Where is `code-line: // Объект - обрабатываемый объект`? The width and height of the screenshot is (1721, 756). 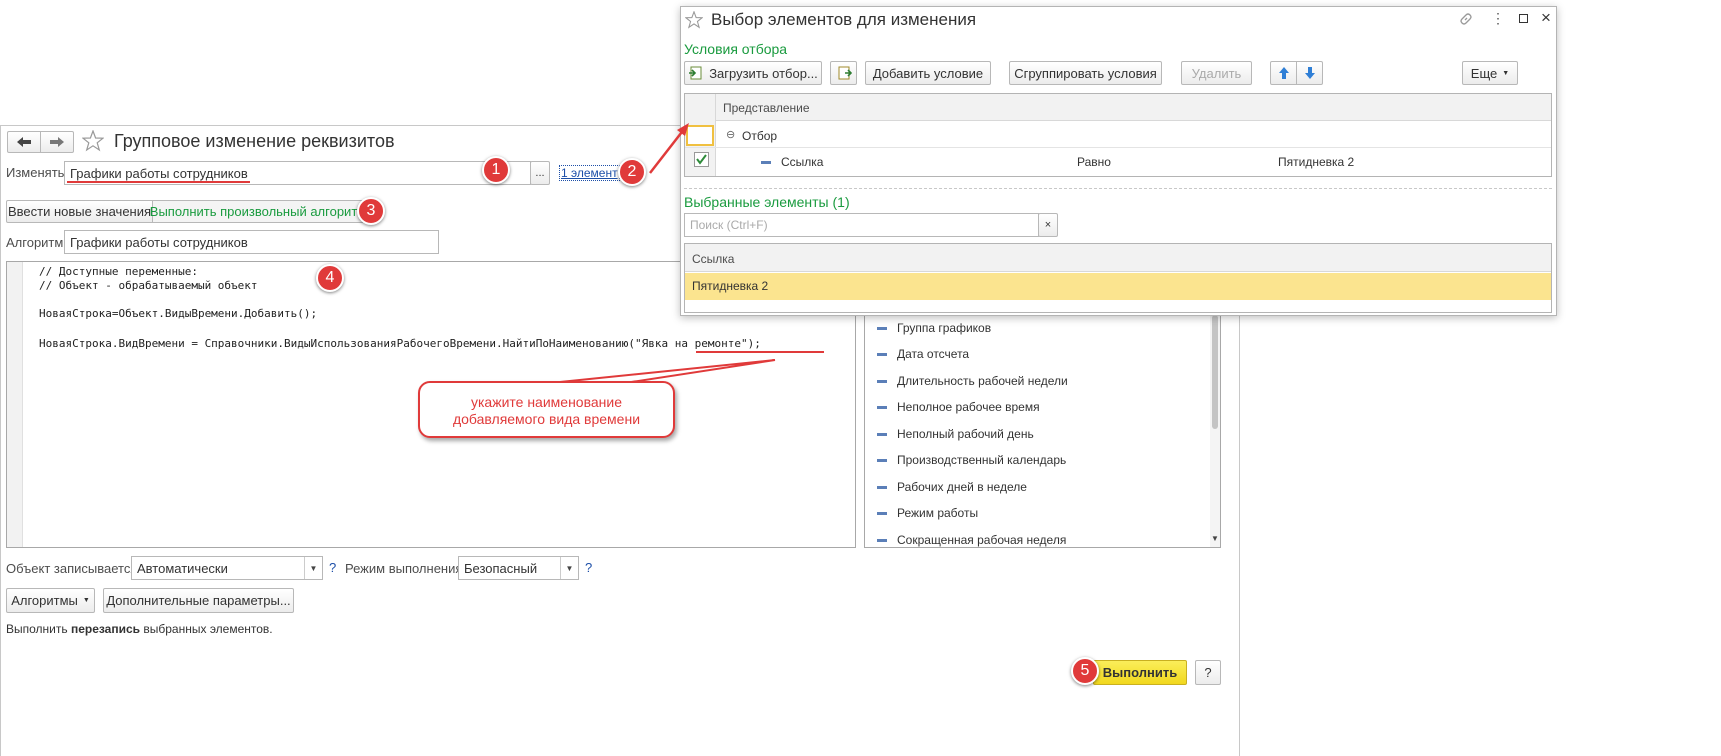 code-line: // Объект - обрабатываемый объект is located at coordinates (148, 285).